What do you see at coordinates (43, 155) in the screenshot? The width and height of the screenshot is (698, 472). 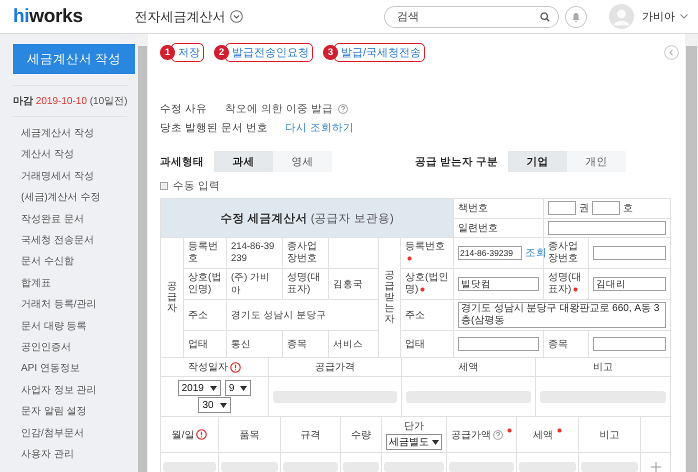 I see `sidebar-item: 계산서 작성` at bounding box center [43, 155].